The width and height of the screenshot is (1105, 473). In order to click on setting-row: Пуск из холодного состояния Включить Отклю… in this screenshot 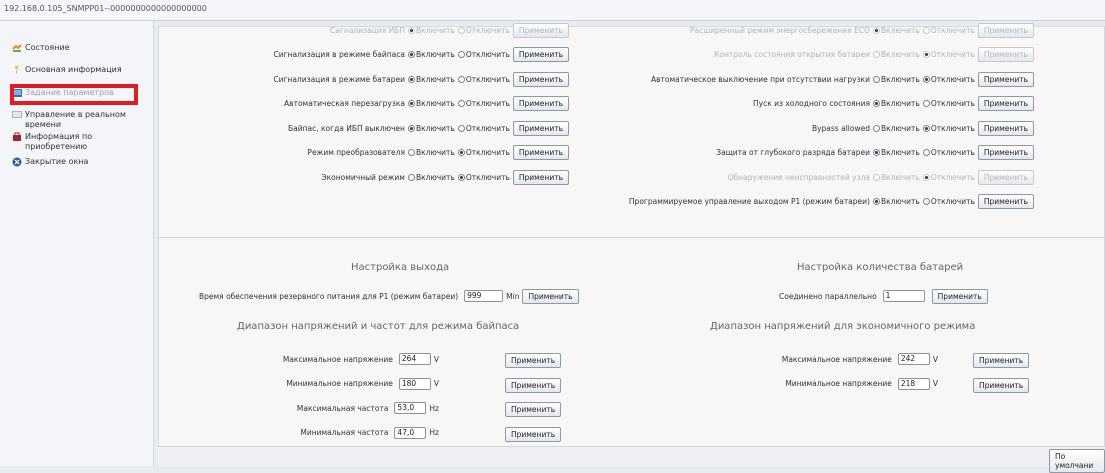, I will do `click(893, 104)`.